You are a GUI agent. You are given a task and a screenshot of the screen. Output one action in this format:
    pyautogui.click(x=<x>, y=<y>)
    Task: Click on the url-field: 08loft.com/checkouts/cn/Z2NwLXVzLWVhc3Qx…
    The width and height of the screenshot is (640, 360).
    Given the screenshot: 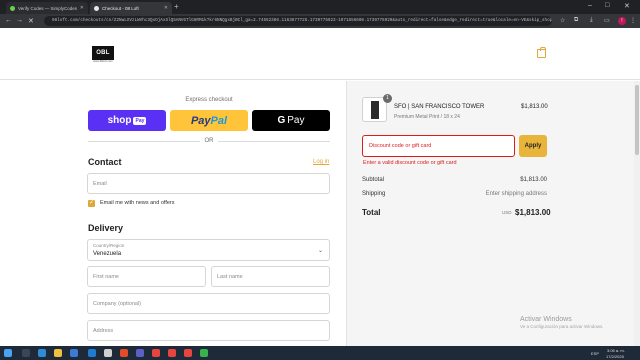 What is the action you would take?
    pyautogui.click(x=298, y=21)
    